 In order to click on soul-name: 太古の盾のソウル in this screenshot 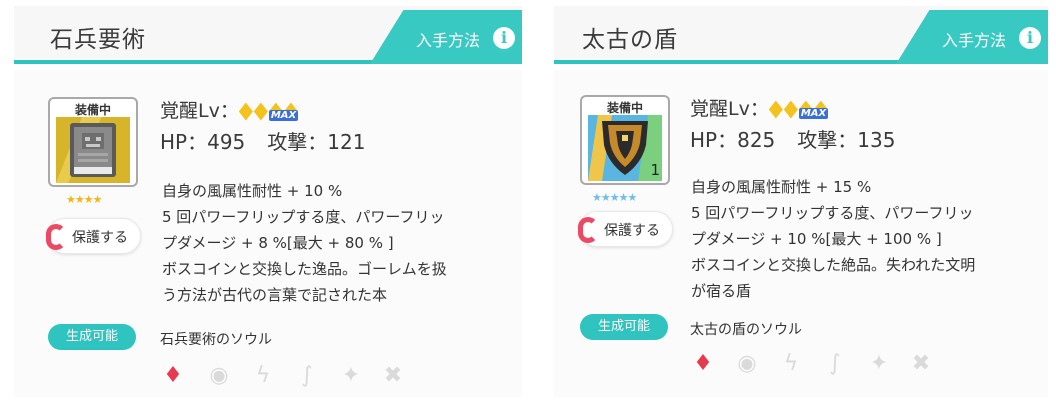, I will do `click(746, 330)`.